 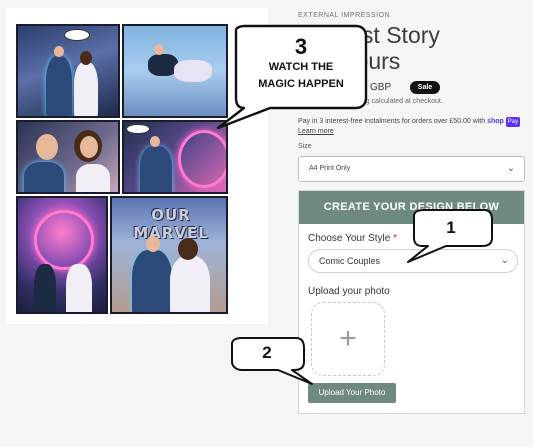 What do you see at coordinates (451, 227) in the screenshot?
I see `callout-step-1-number: 1` at bounding box center [451, 227].